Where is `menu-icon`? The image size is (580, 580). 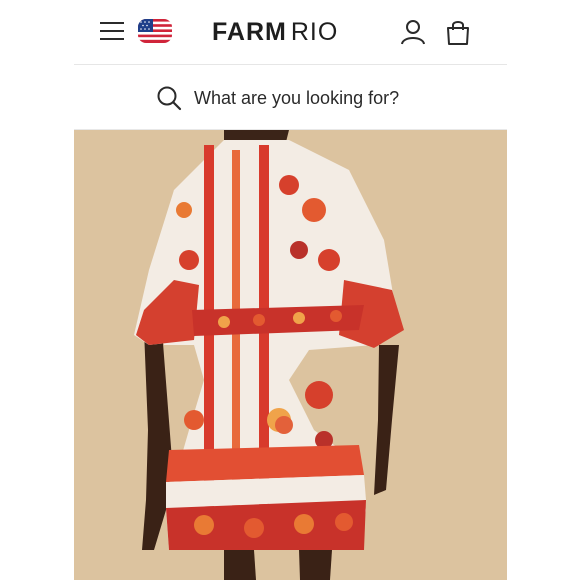 menu-icon is located at coordinates (112, 31).